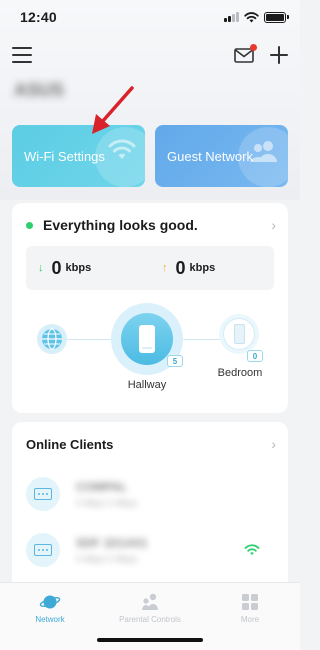 The image size is (320, 650). Describe the element at coordinates (150, 619) in the screenshot. I see `tab-parental-controls-label: Parental Controls` at that location.